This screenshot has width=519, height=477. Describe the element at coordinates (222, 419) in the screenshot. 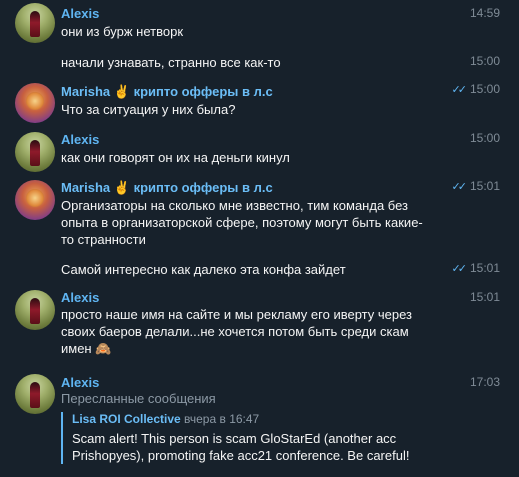

I see `forward-time: вчера в 16:47` at that location.